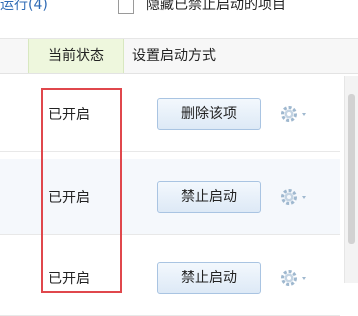  Describe the element at coordinates (76, 56) in the screenshot. I see `column-current-status: 当前状态` at that location.